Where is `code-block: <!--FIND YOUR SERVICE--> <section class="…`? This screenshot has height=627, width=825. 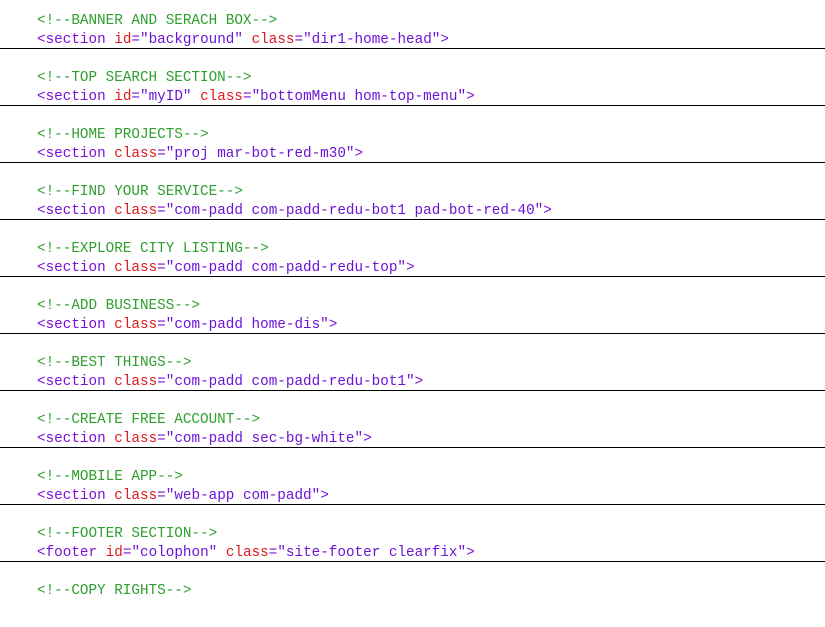 code-block: <!--FIND YOUR SERVICE--> <section class="… is located at coordinates (412, 199).